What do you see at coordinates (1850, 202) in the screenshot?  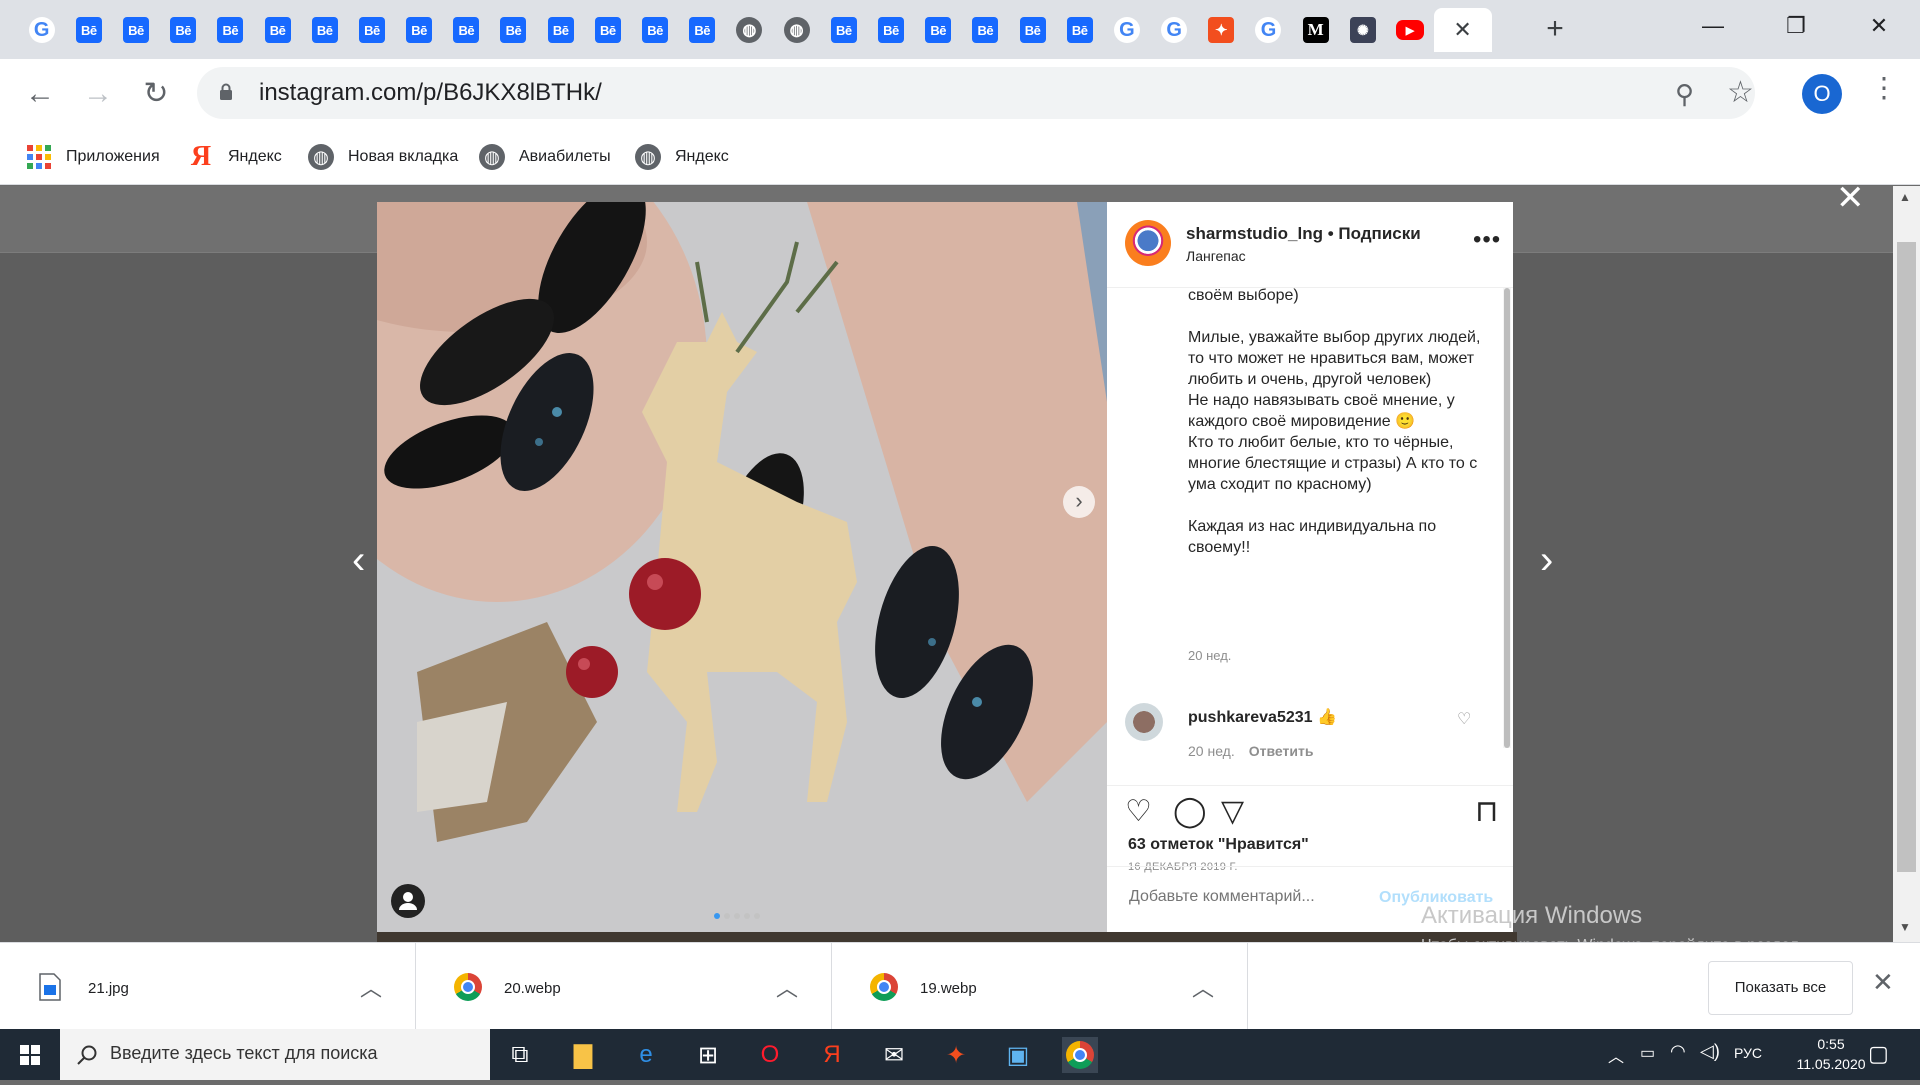 I see `modal-close-icon: ✕` at bounding box center [1850, 202].